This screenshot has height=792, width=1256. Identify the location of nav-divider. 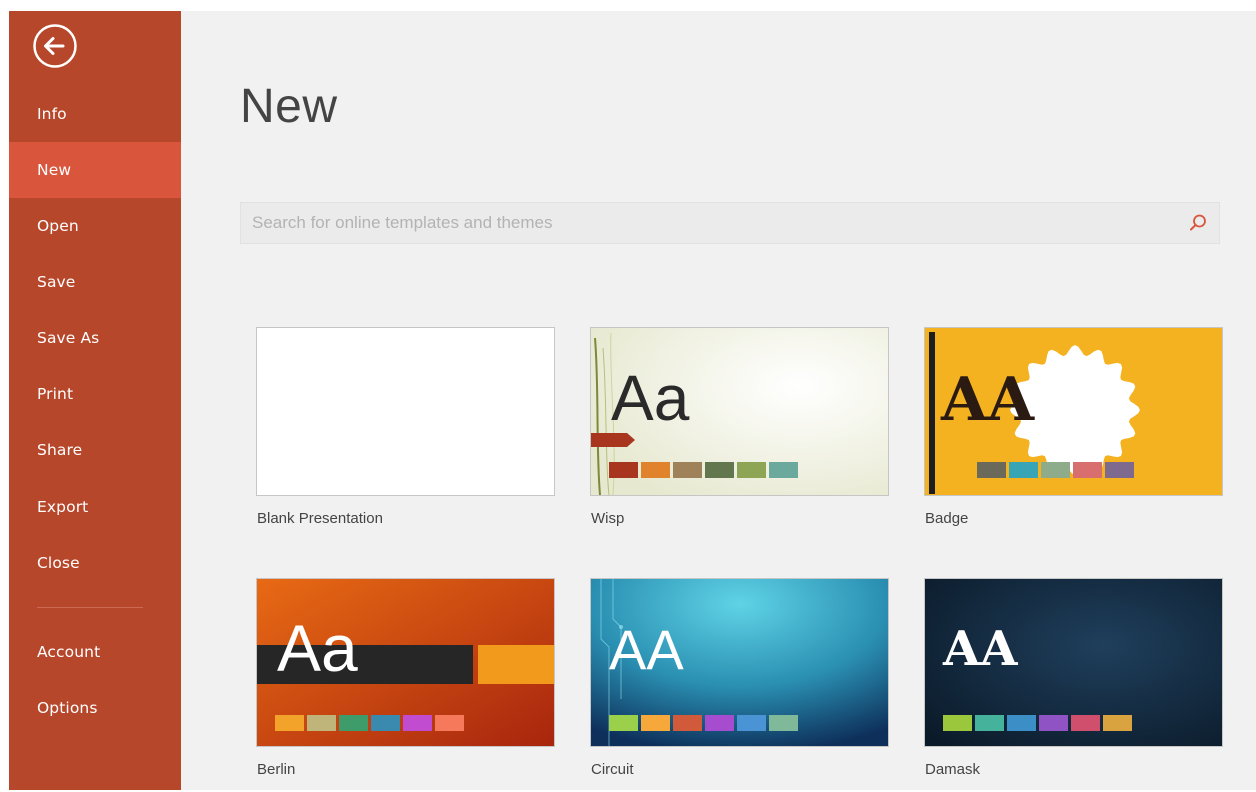
(90, 607).